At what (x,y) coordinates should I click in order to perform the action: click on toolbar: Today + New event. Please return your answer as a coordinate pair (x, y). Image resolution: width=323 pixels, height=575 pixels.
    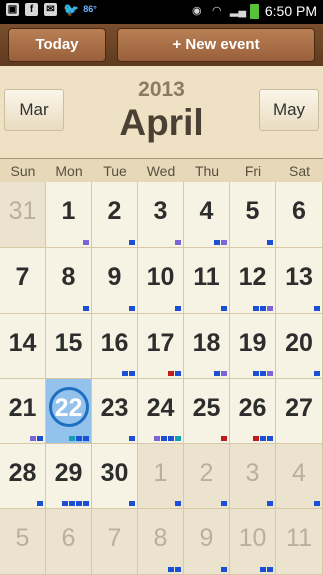
    Looking at the image, I should click on (161, 45).